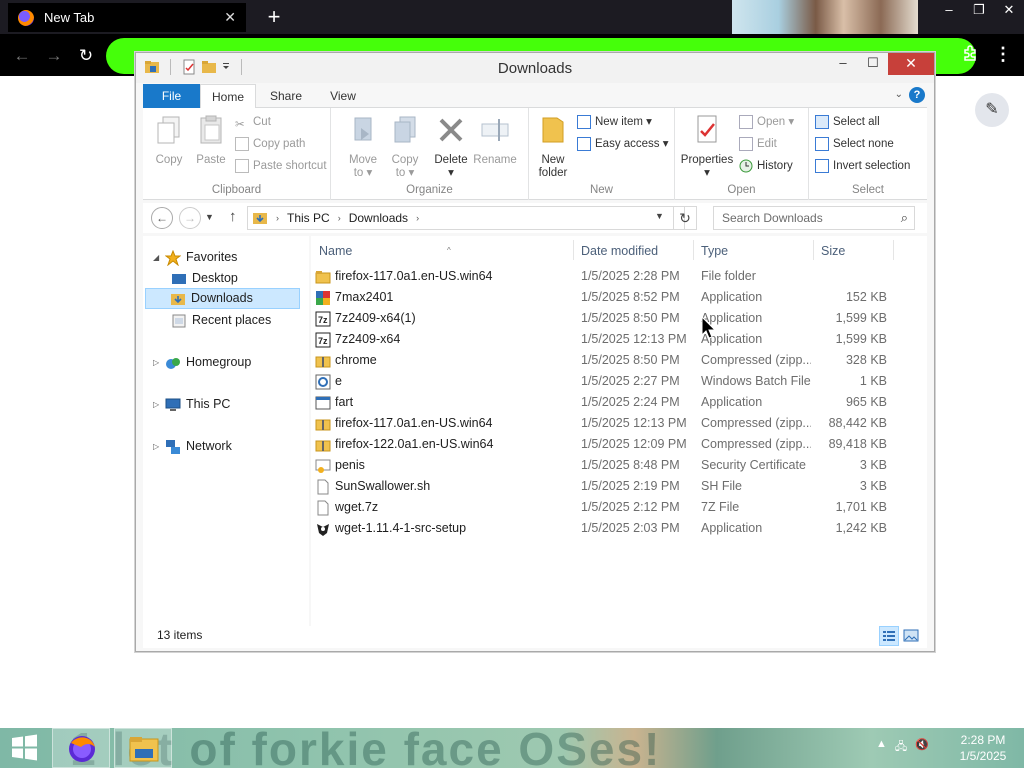 Image resolution: width=1024 pixels, height=768 pixels. What do you see at coordinates (209, 217) in the screenshot?
I see `recent-locations-dropdown: ▼` at bounding box center [209, 217].